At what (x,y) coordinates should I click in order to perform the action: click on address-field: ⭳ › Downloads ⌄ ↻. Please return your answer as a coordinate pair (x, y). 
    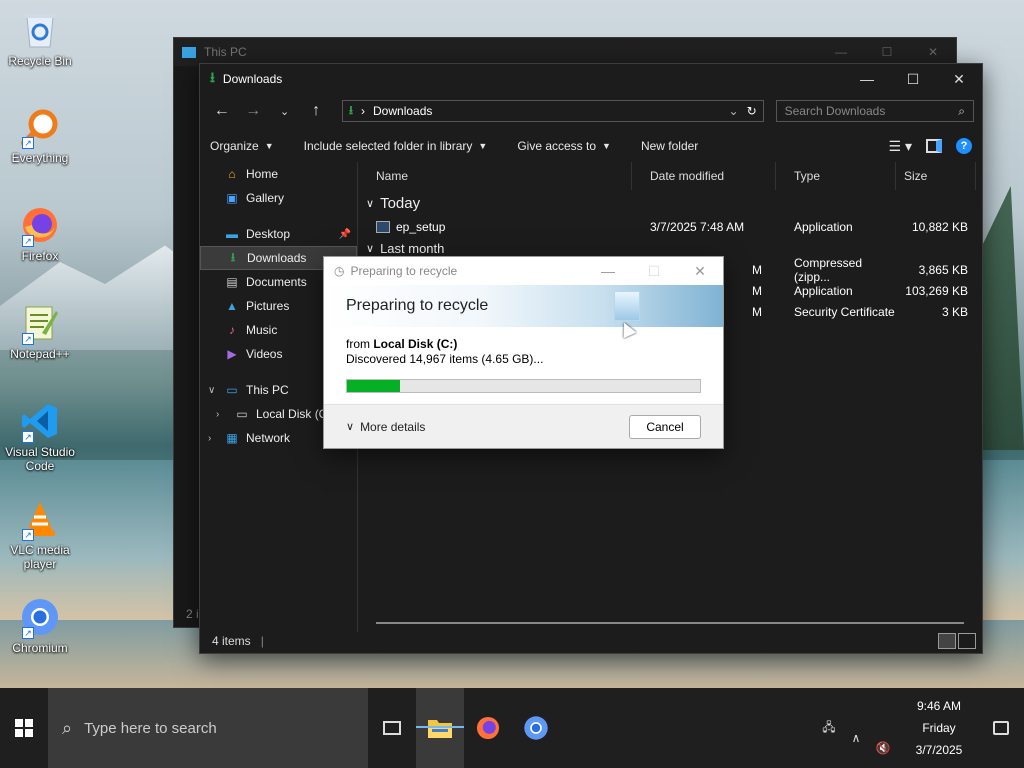
    Looking at the image, I should click on (552, 111).